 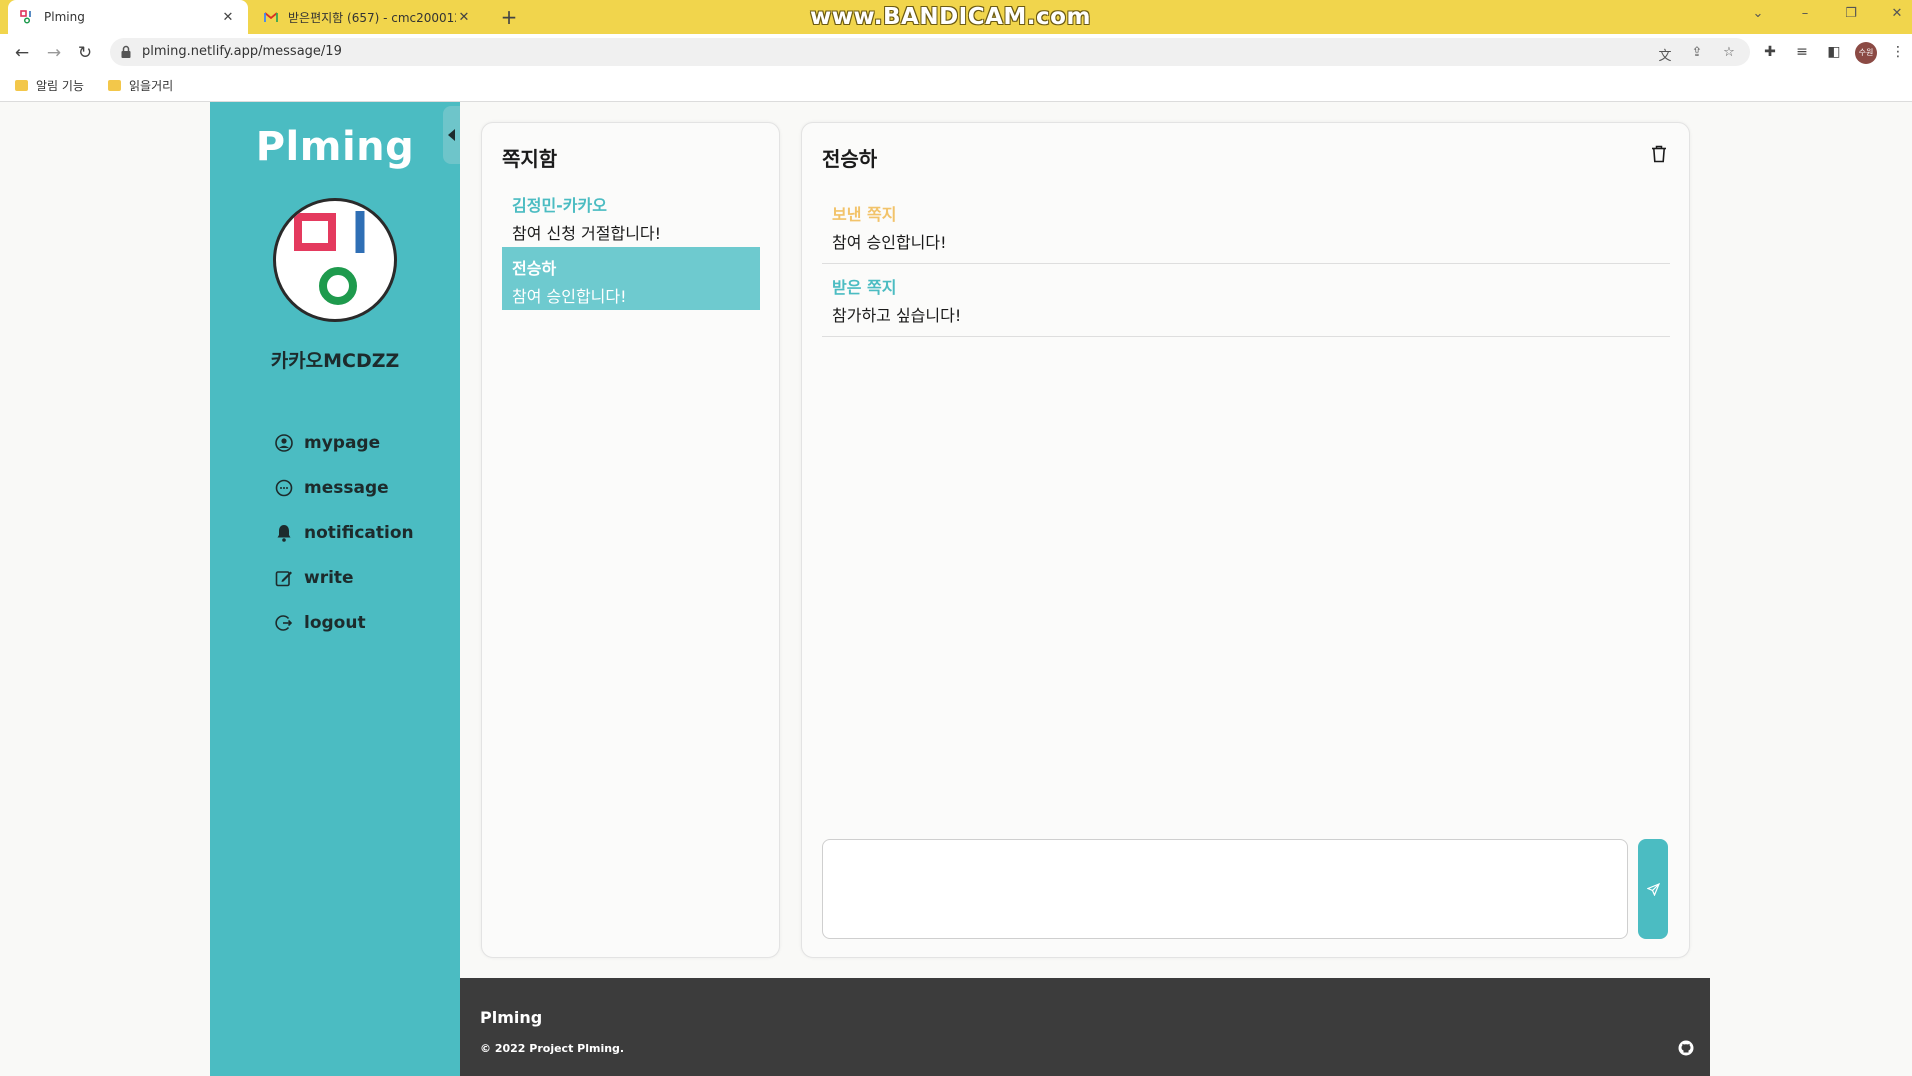 I want to click on bookmark-folder: 알림 기능, so click(x=49, y=85).